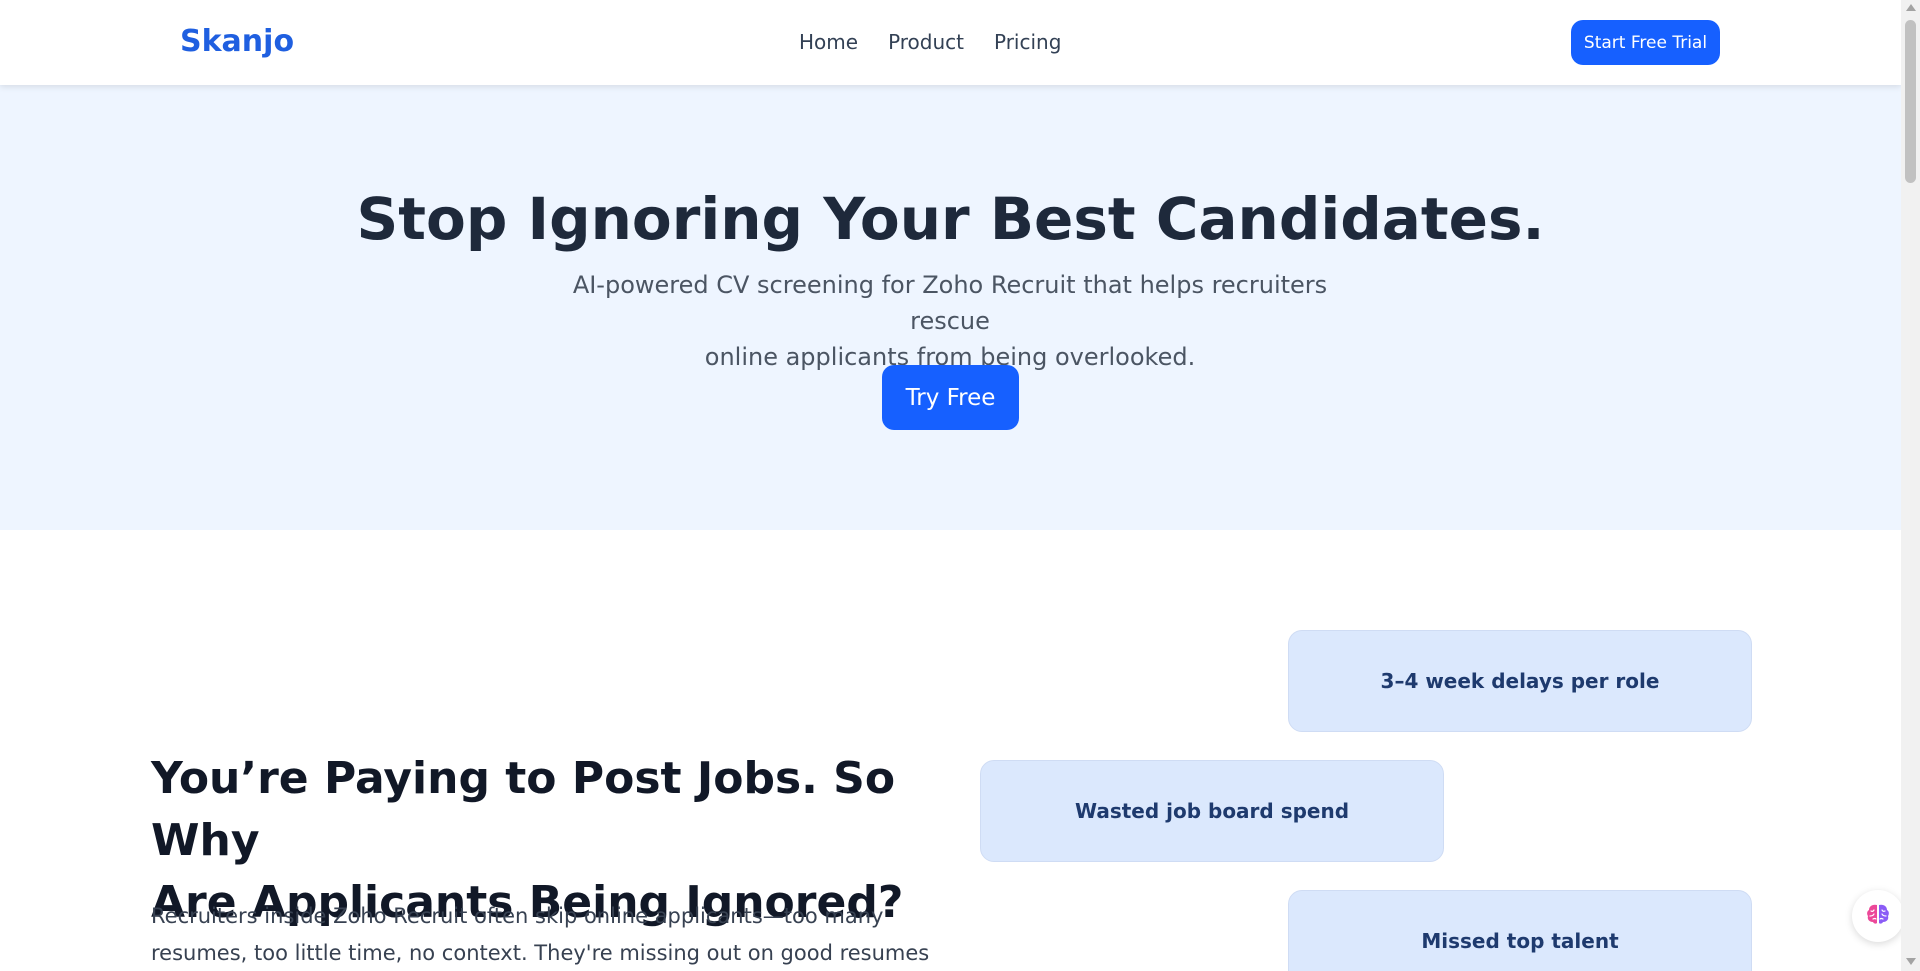  I want to click on brain-icon, so click(1878, 916).